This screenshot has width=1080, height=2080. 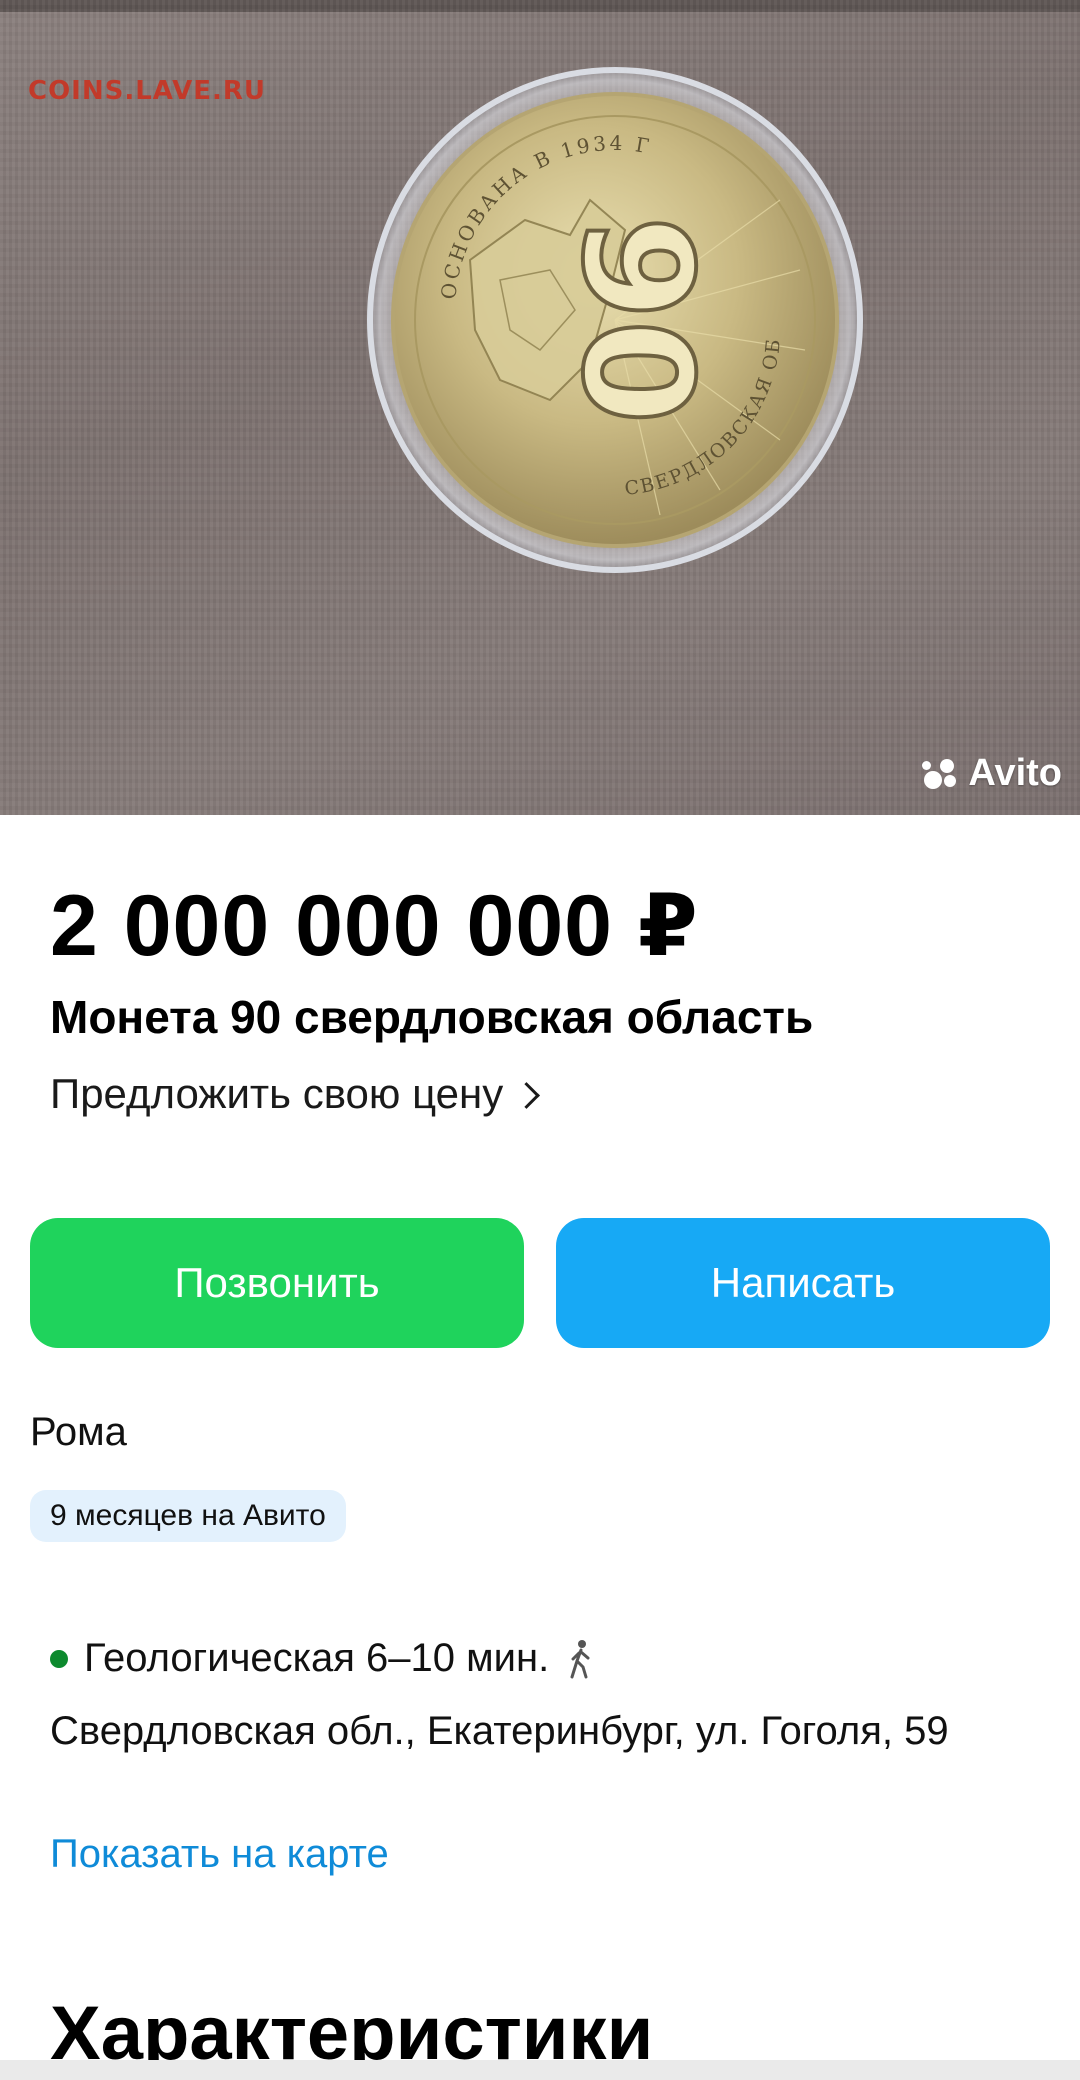 I want to click on walking-person-icon, so click(x=580, y=1658).